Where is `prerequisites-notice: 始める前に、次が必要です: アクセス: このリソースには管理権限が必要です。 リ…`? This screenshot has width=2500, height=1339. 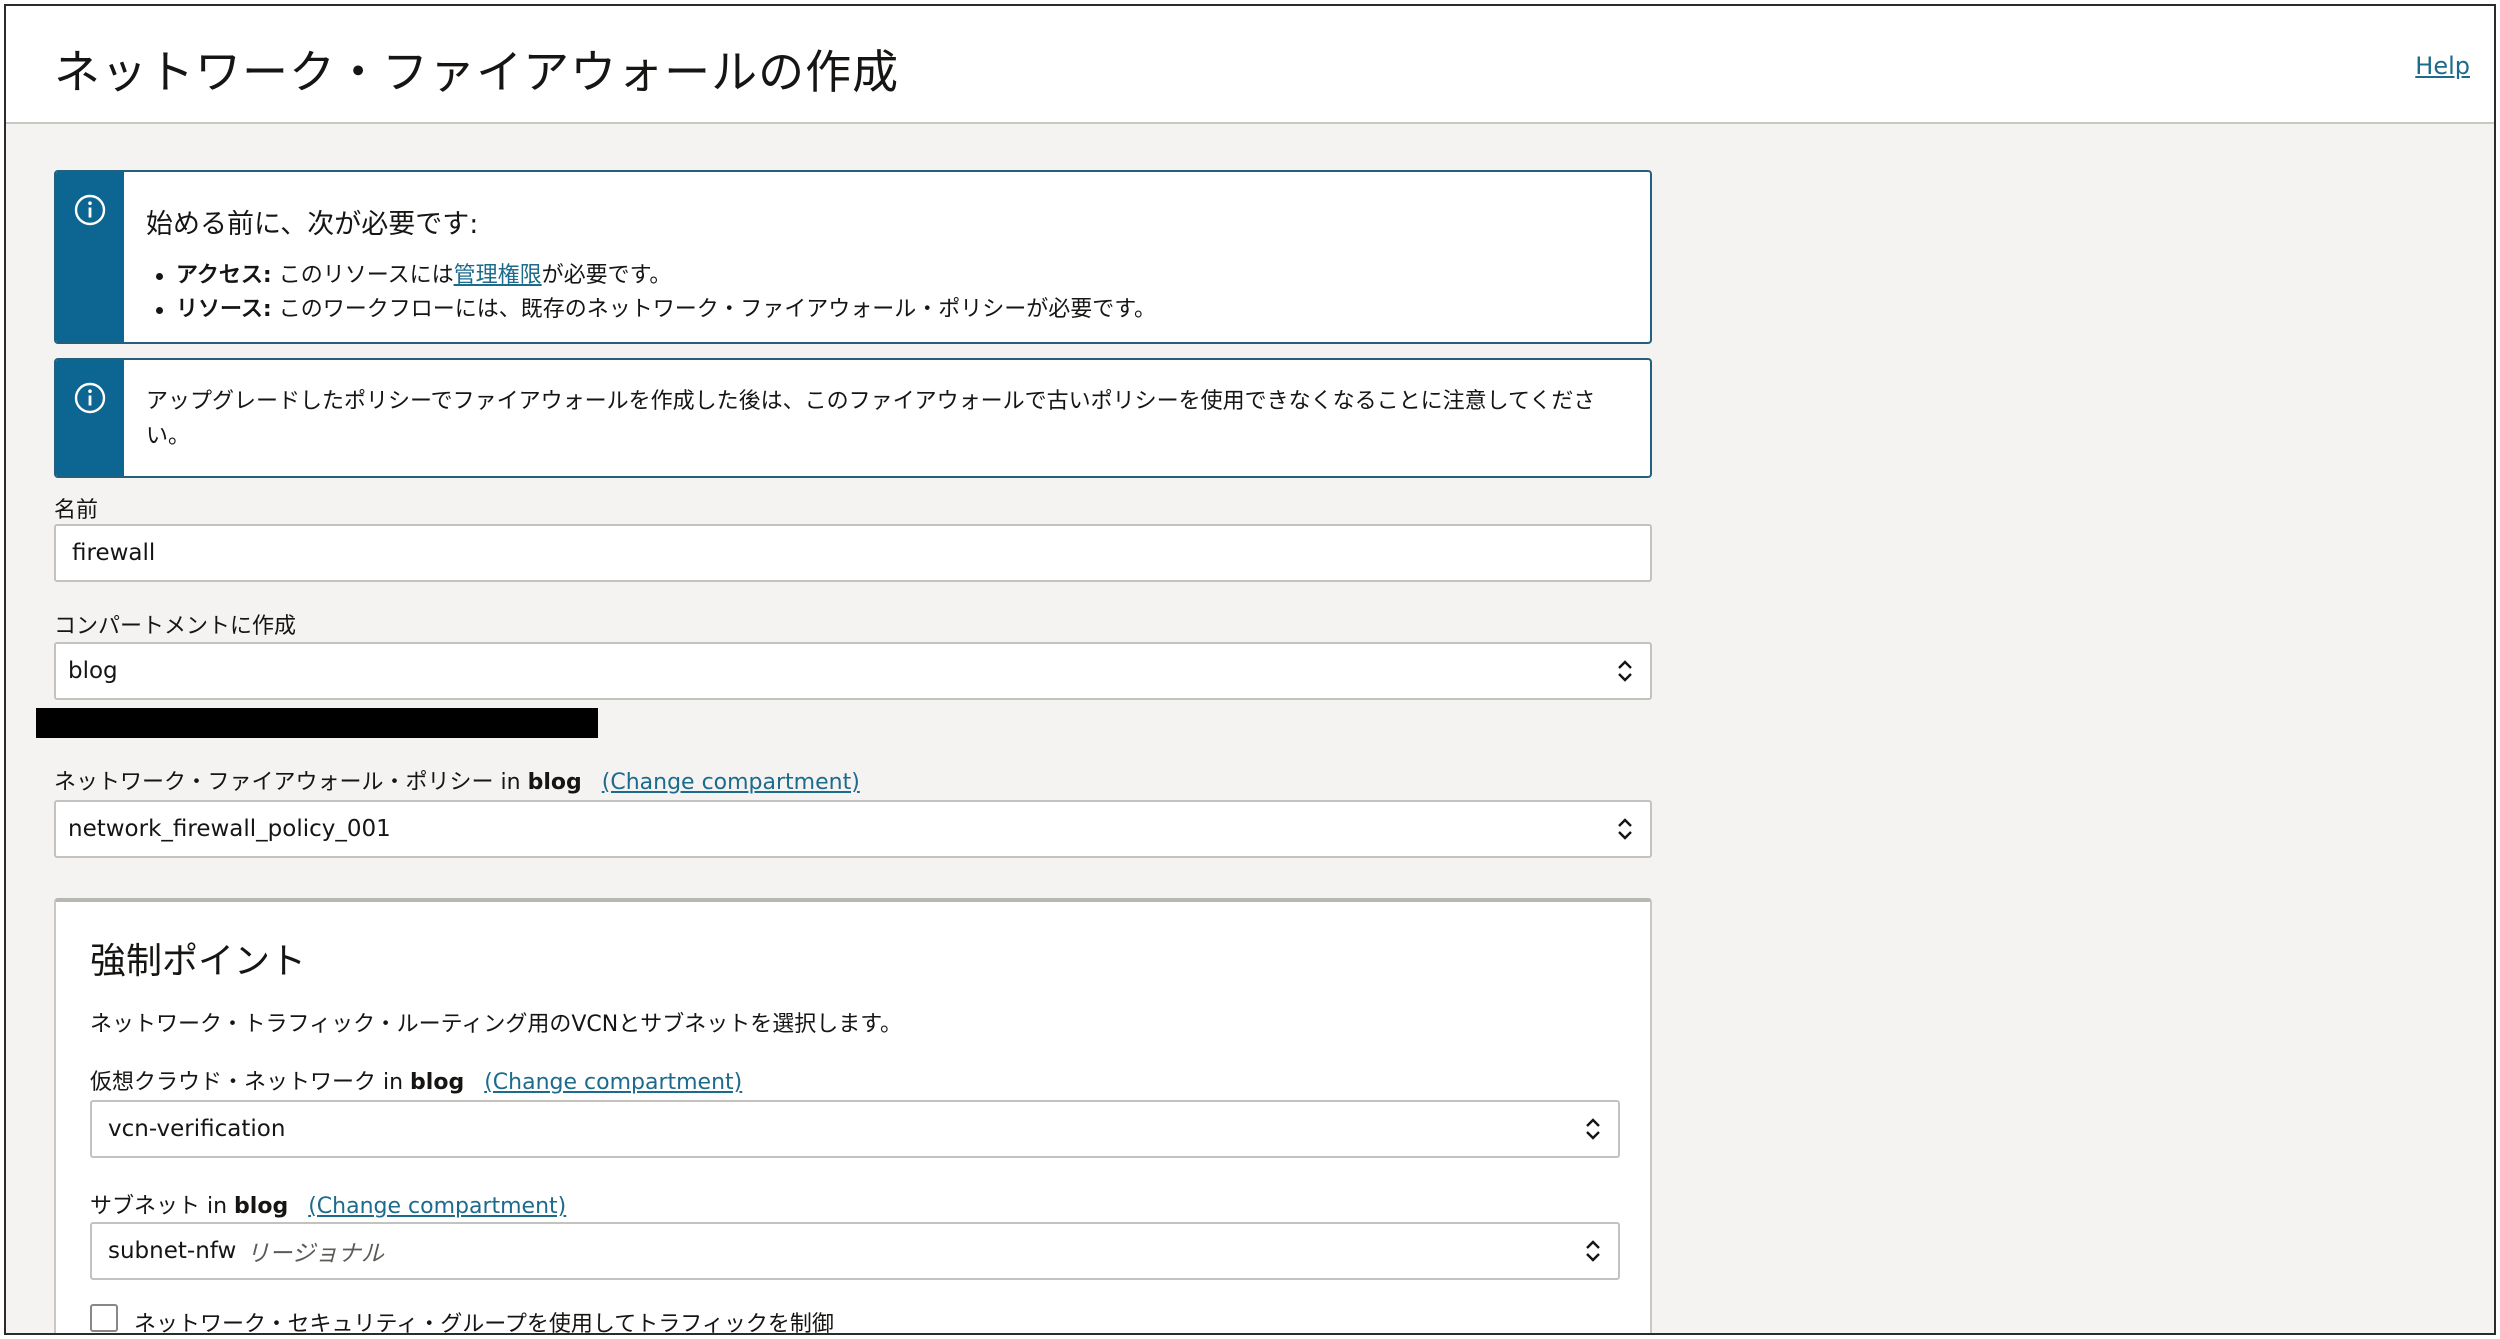 prerequisites-notice: 始める前に、次が必要です: アクセス: このリソースには管理権限が必要です。 リ… is located at coordinates (853, 257).